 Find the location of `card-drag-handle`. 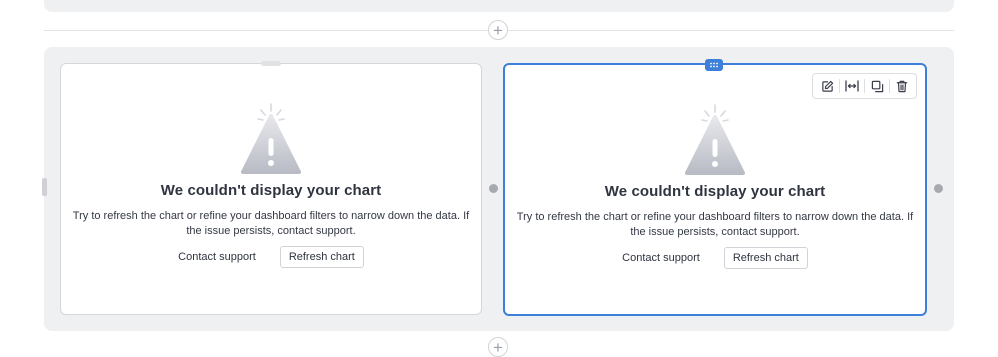

card-drag-handle is located at coordinates (271, 63).